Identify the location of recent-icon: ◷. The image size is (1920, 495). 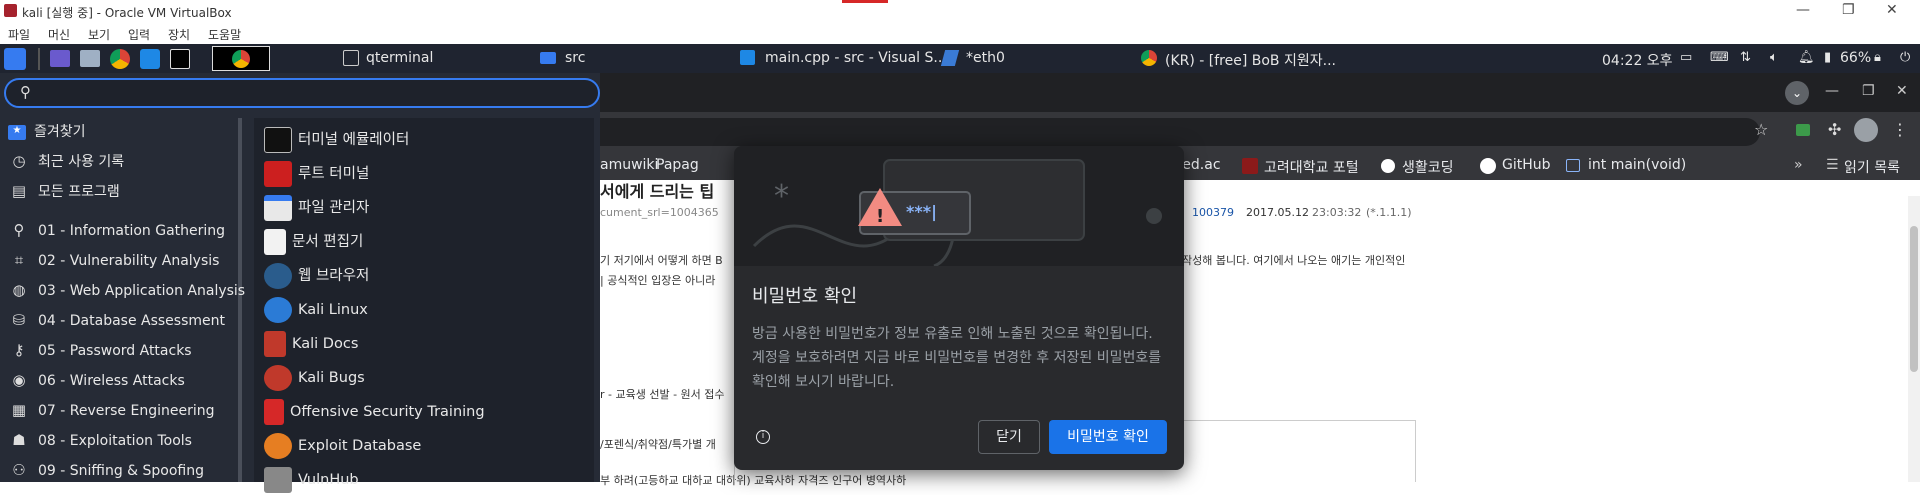
(19, 161).